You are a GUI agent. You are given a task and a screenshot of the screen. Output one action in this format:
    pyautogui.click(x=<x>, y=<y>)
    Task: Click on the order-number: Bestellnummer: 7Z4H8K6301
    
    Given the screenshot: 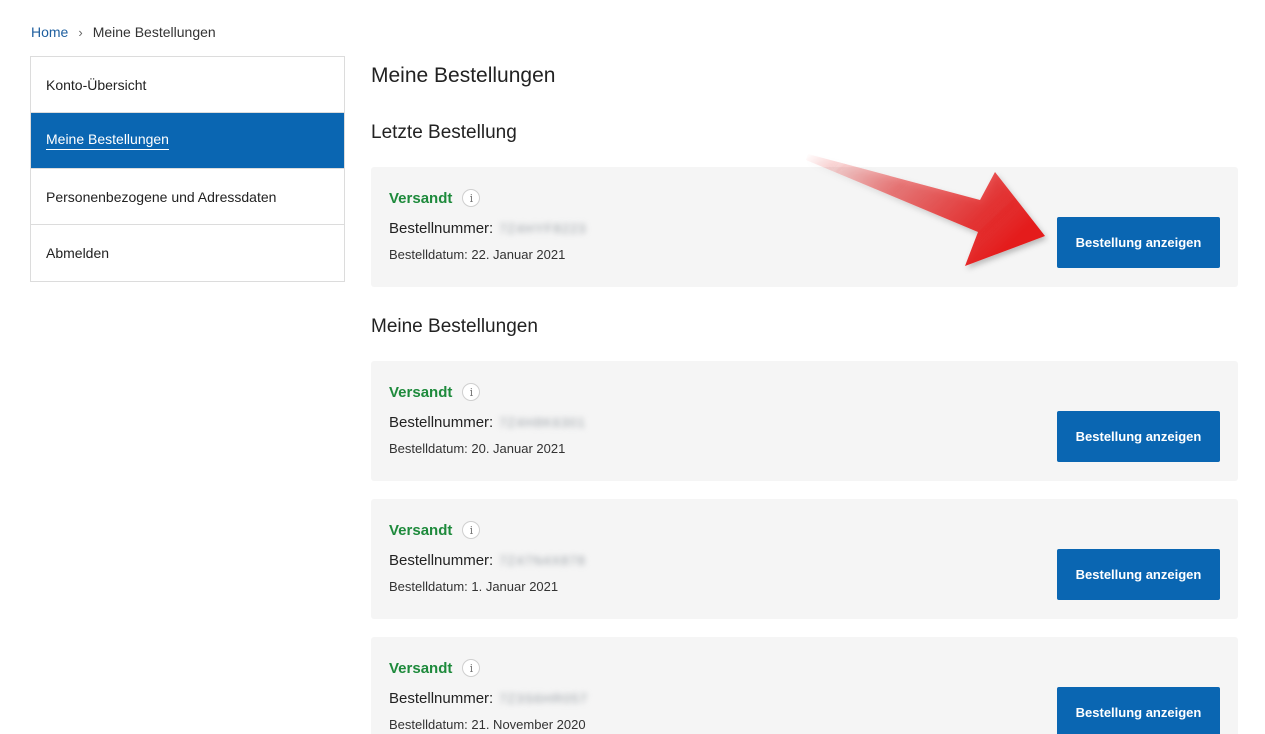 What is the action you would take?
    pyautogui.click(x=487, y=422)
    